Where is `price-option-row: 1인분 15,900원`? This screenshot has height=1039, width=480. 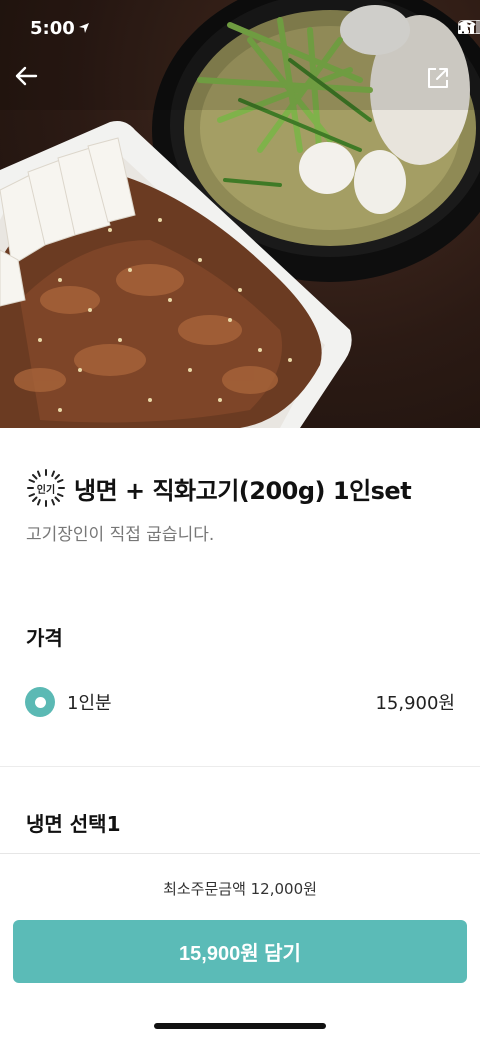
price-option-row: 1인분 15,900원 is located at coordinates (240, 702).